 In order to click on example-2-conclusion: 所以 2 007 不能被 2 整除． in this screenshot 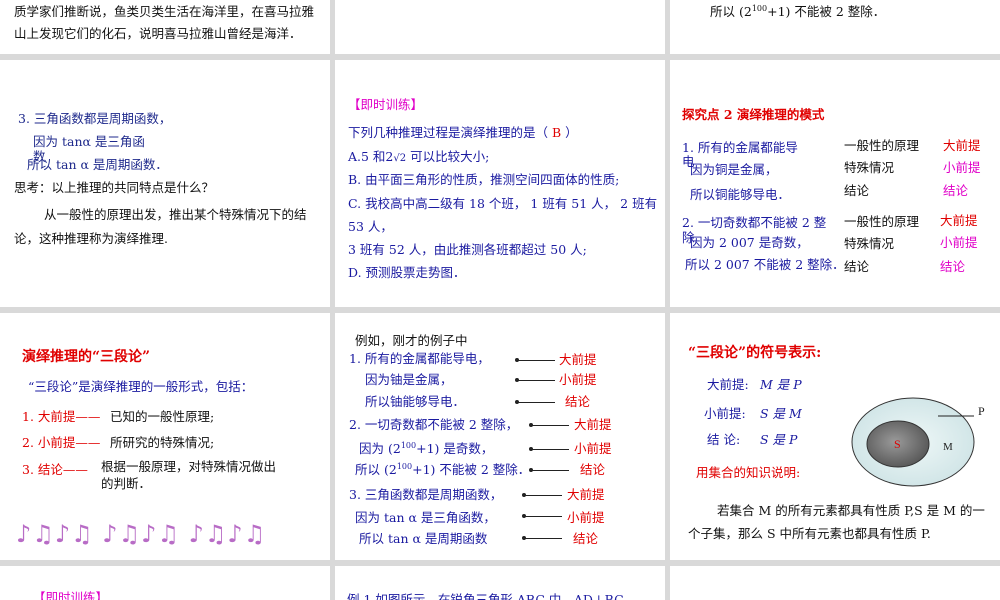, I will do `click(765, 264)`.